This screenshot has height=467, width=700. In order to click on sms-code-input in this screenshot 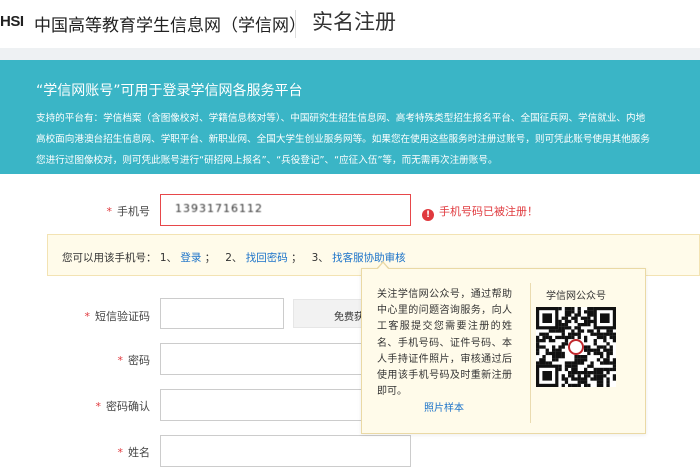, I will do `click(222, 313)`.